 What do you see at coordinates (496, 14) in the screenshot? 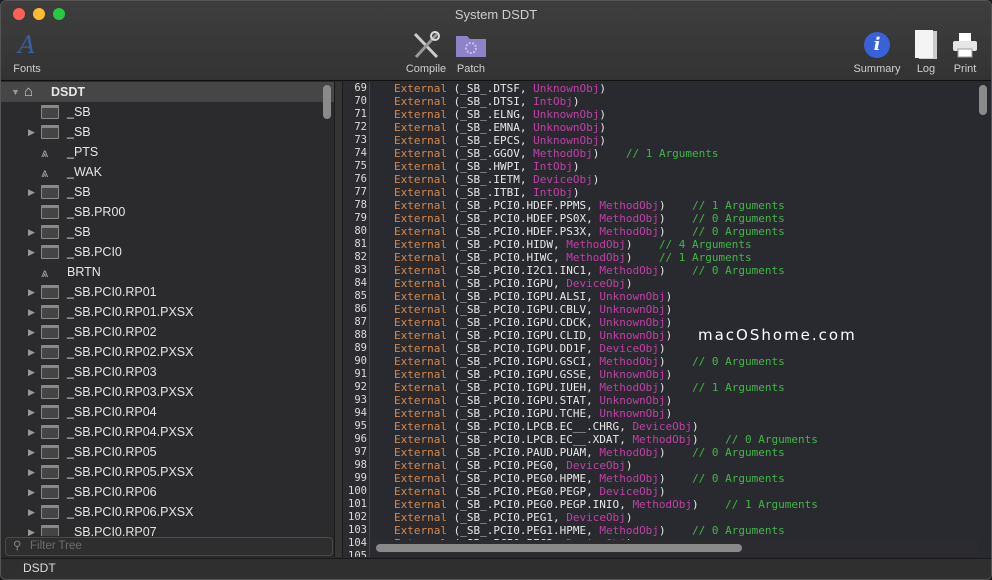
I see `window-title: System DSDT` at bounding box center [496, 14].